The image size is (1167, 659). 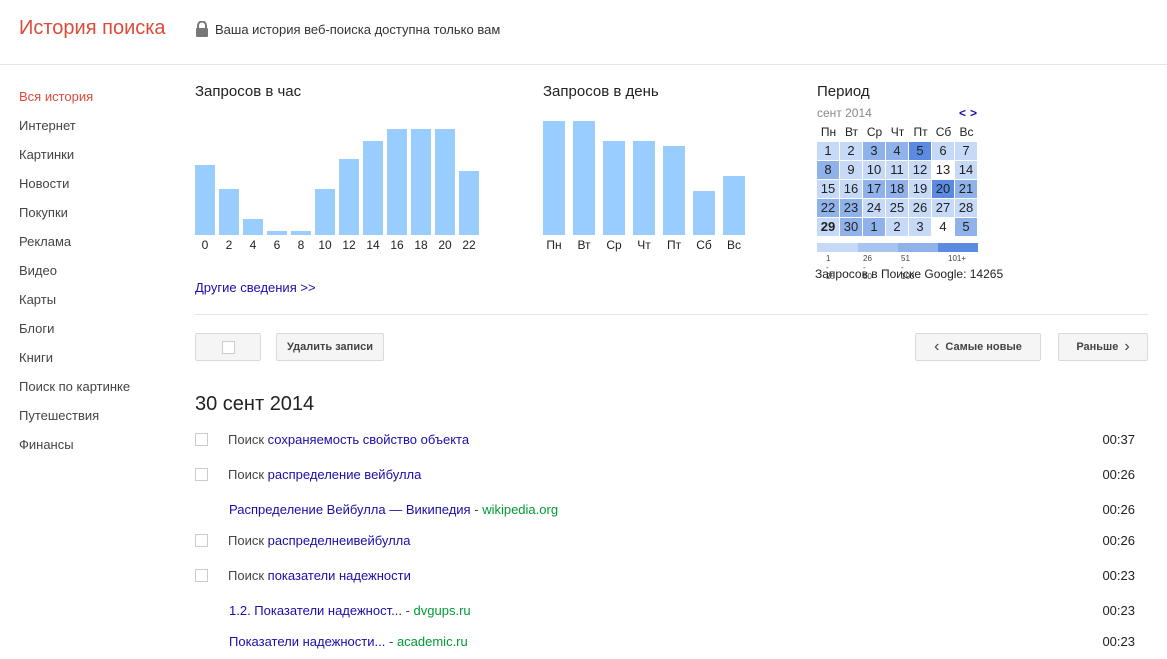 I want to click on calendar-day: 7, so click(x=966, y=151).